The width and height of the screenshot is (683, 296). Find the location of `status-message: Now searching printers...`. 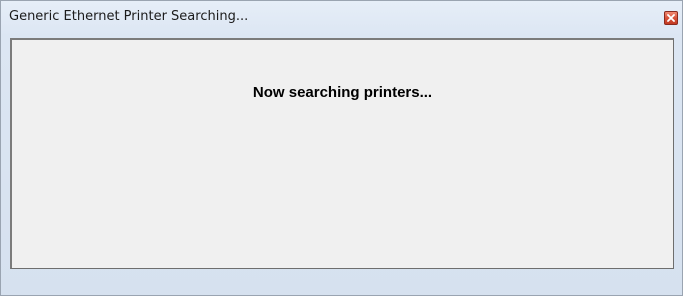

status-message: Now searching printers... is located at coordinates (342, 92).